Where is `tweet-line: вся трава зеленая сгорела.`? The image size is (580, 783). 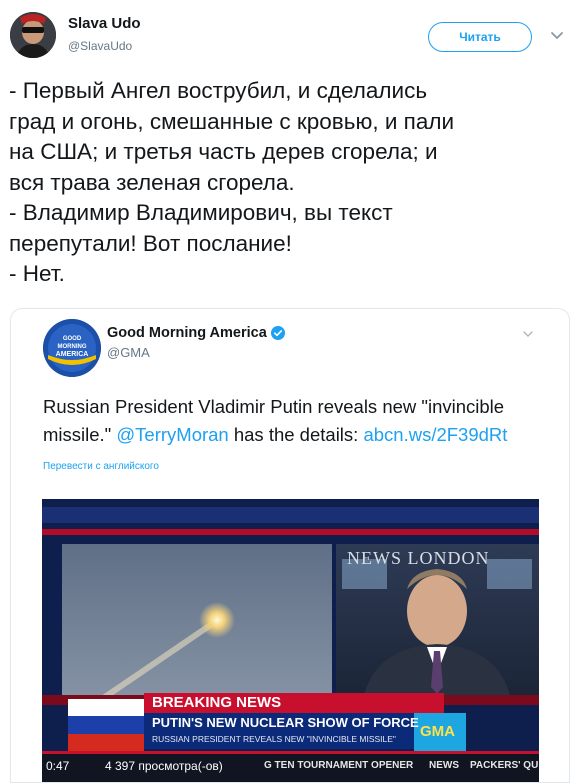
tweet-line: вся трава зеленая сгорела. is located at coordinates (152, 182).